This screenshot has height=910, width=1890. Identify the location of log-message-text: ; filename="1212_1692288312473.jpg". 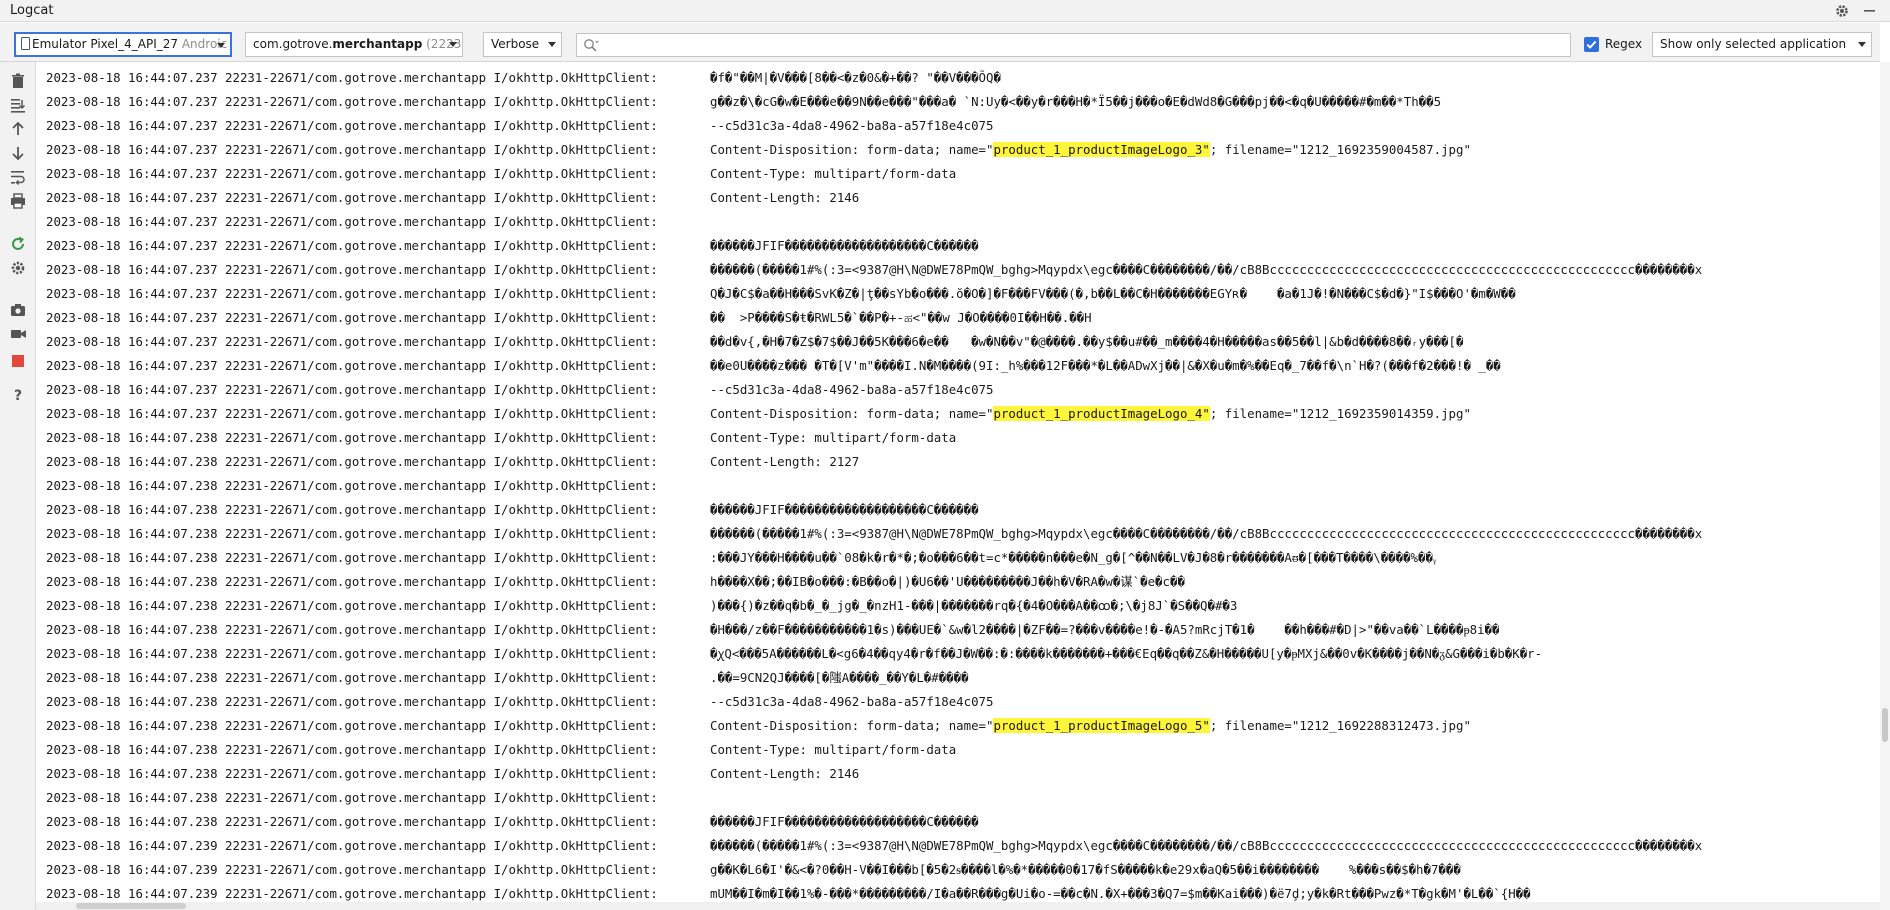
(1340, 725).